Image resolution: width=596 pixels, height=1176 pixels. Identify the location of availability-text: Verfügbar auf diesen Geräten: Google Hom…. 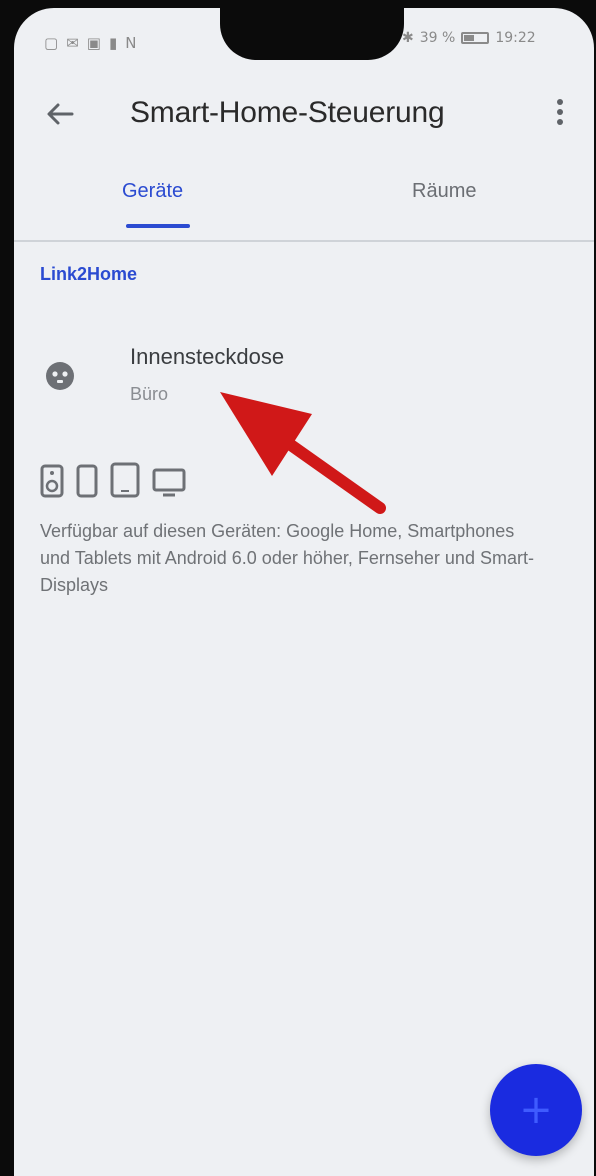
(287, 558).